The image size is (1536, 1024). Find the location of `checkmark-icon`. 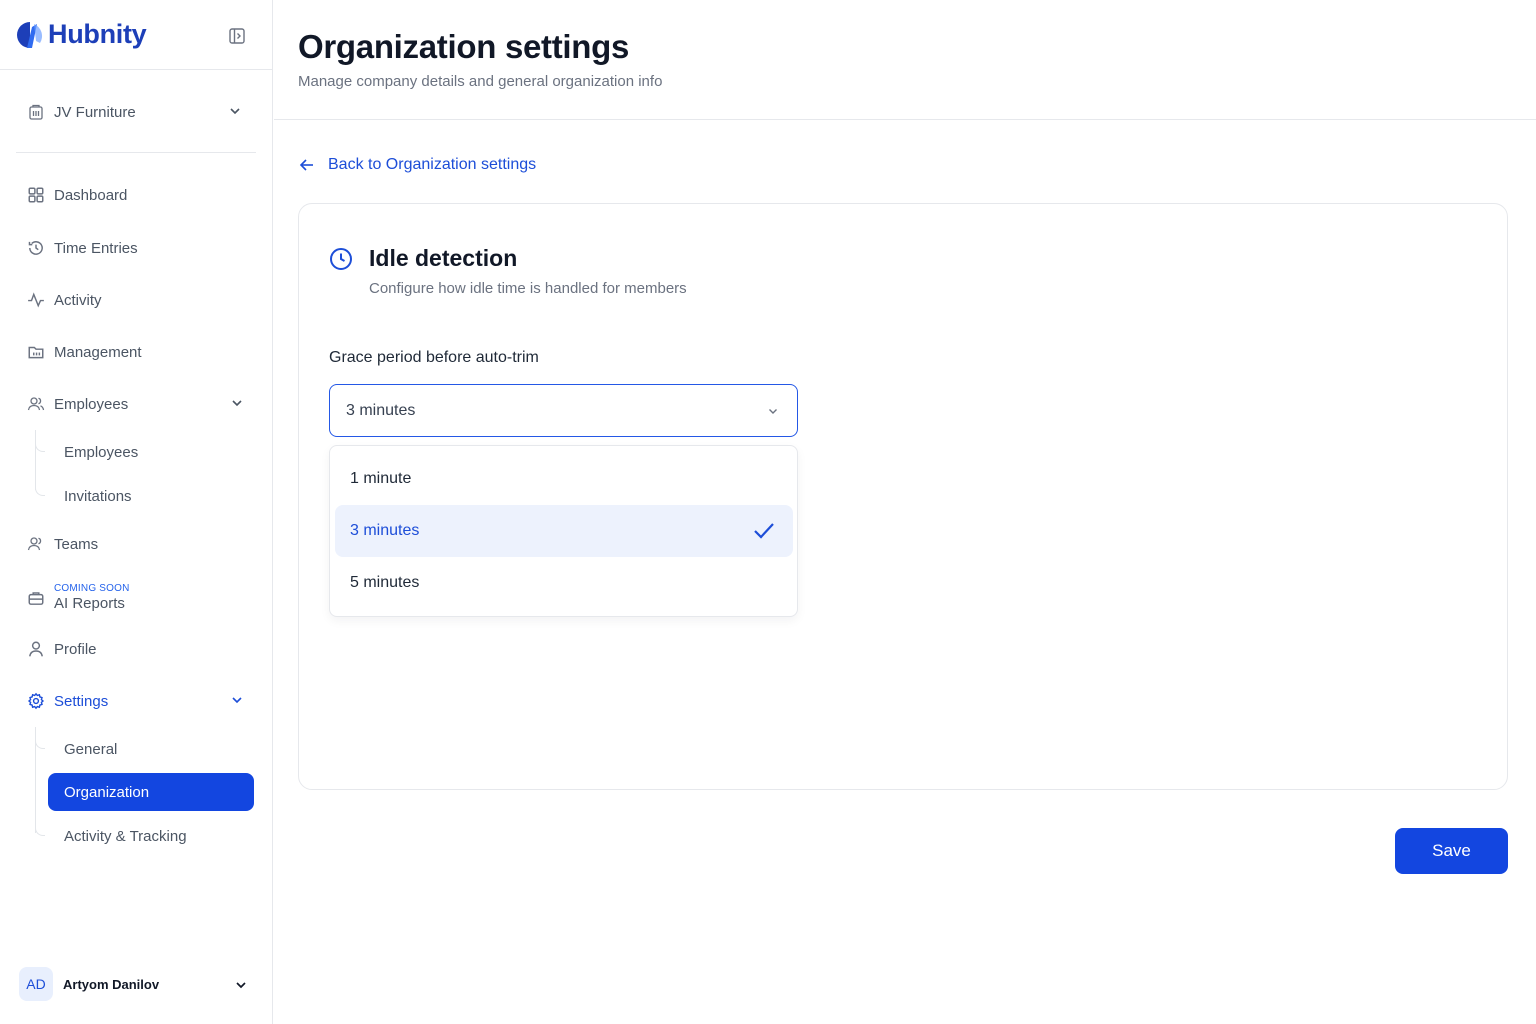

checkmark-icon is located at coordinates (764, 531).